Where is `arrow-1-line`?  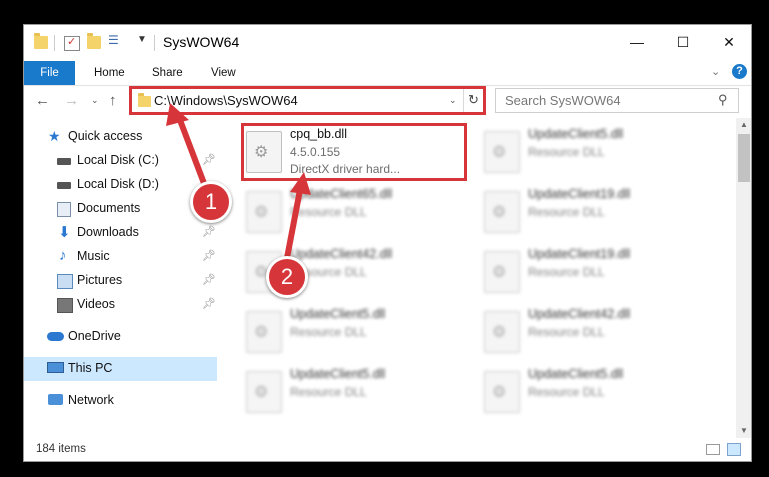
arrow-1-line is located at coordinates (192, 153).